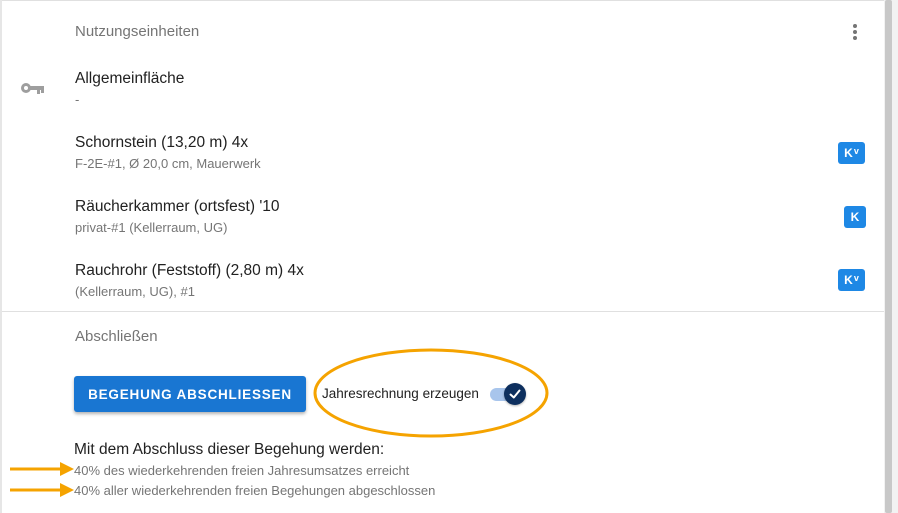  What do you see at coordinates (162, 142) in the screenshot?
I see `object-title: Schornstein (13,20 m) 4x` at bounding box center [162, 142].